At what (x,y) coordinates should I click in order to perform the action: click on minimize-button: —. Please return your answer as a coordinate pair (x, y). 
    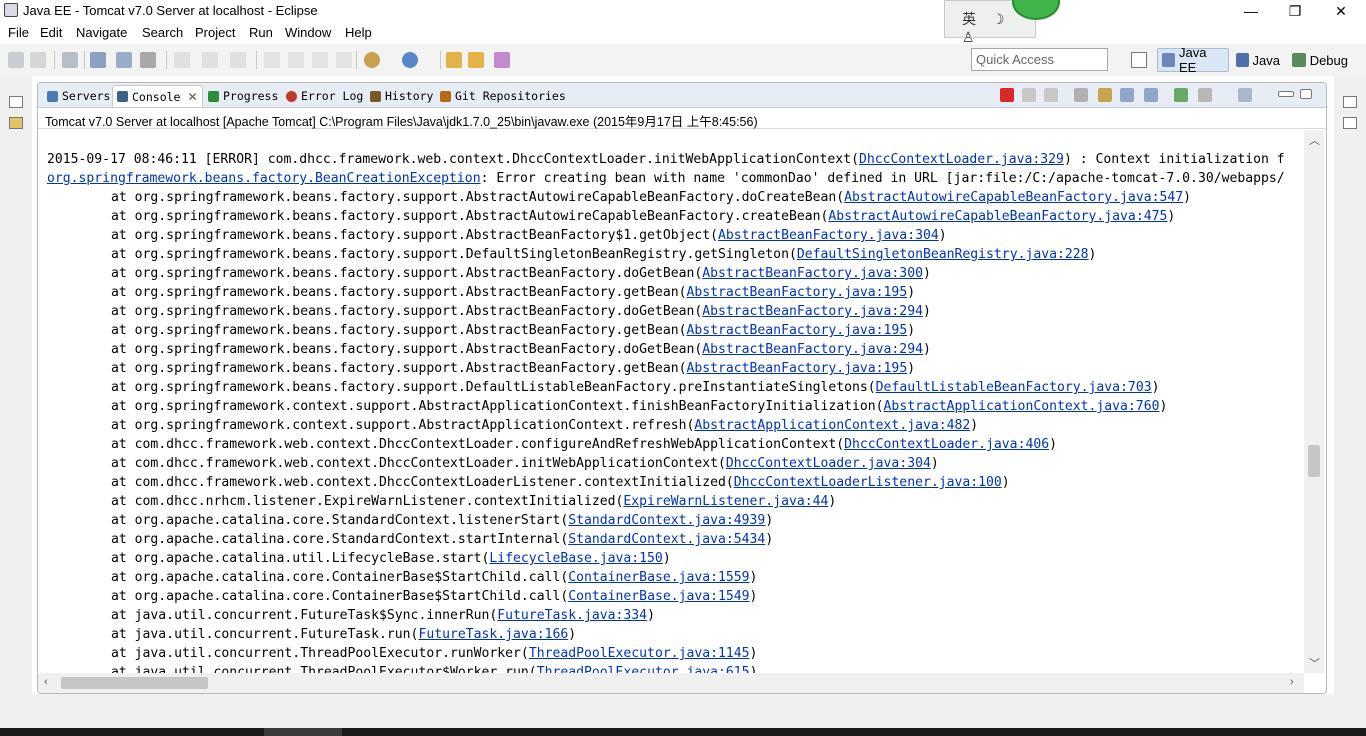
    Looking at the image, I should click on (1251, 11).